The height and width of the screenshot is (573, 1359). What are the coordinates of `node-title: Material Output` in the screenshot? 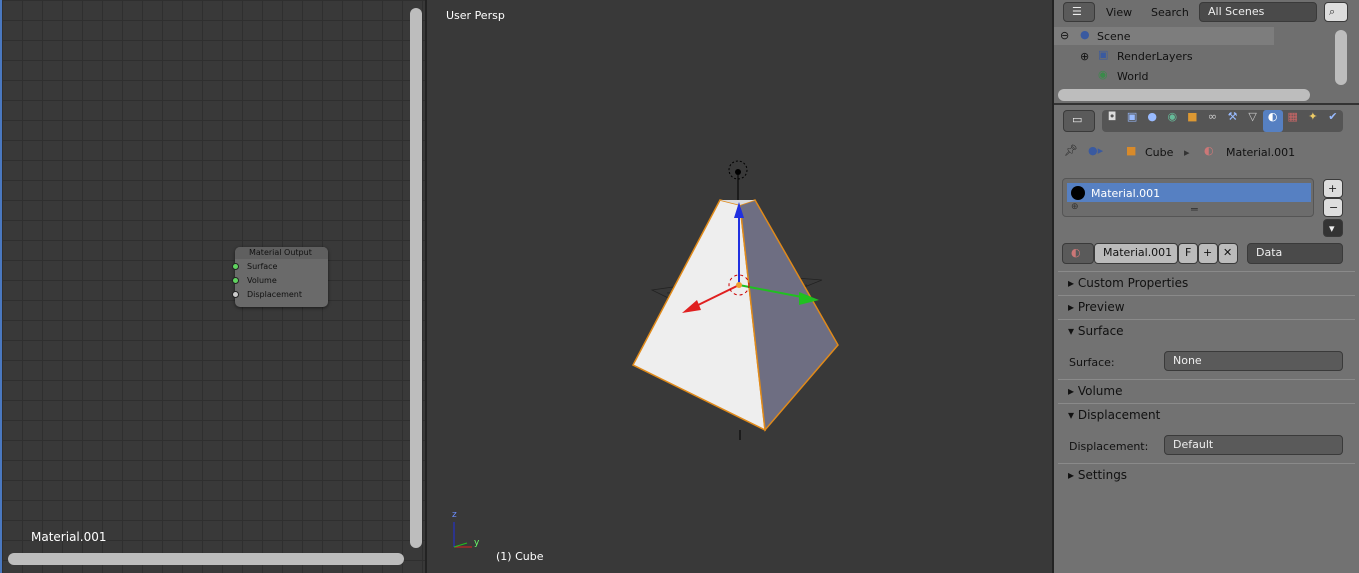 It's located at (281, 253).